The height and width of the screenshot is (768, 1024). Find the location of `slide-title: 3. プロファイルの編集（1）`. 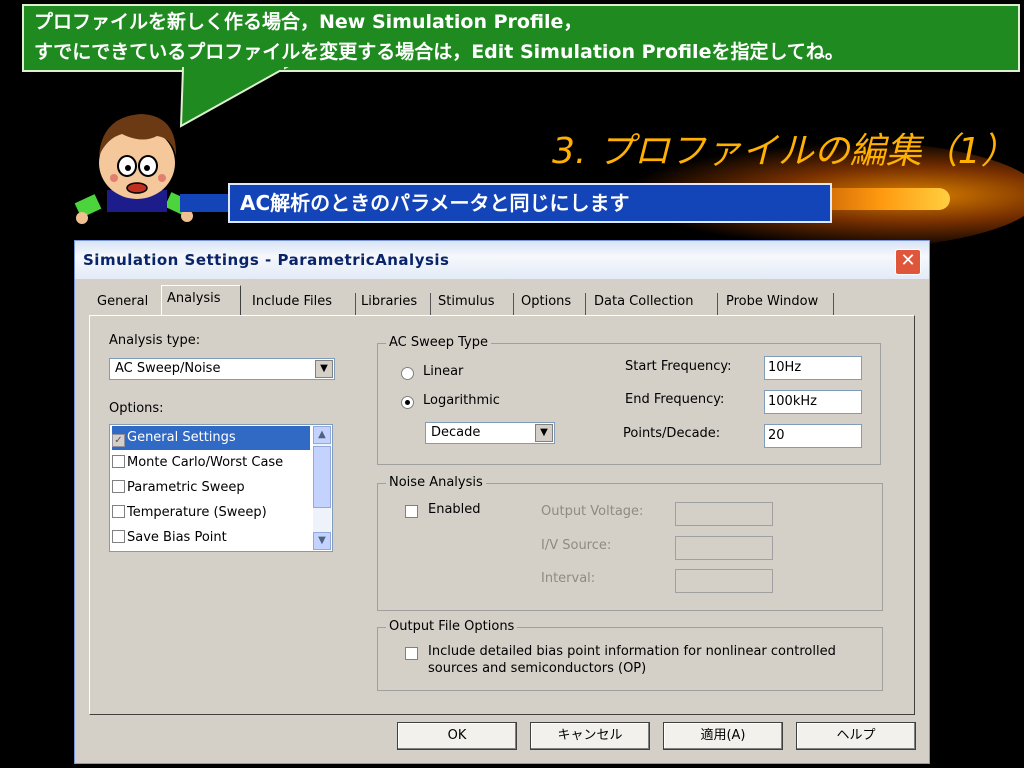

slide-title: 3. プロファイルの編集（1） is located at coordinates (784, 151).